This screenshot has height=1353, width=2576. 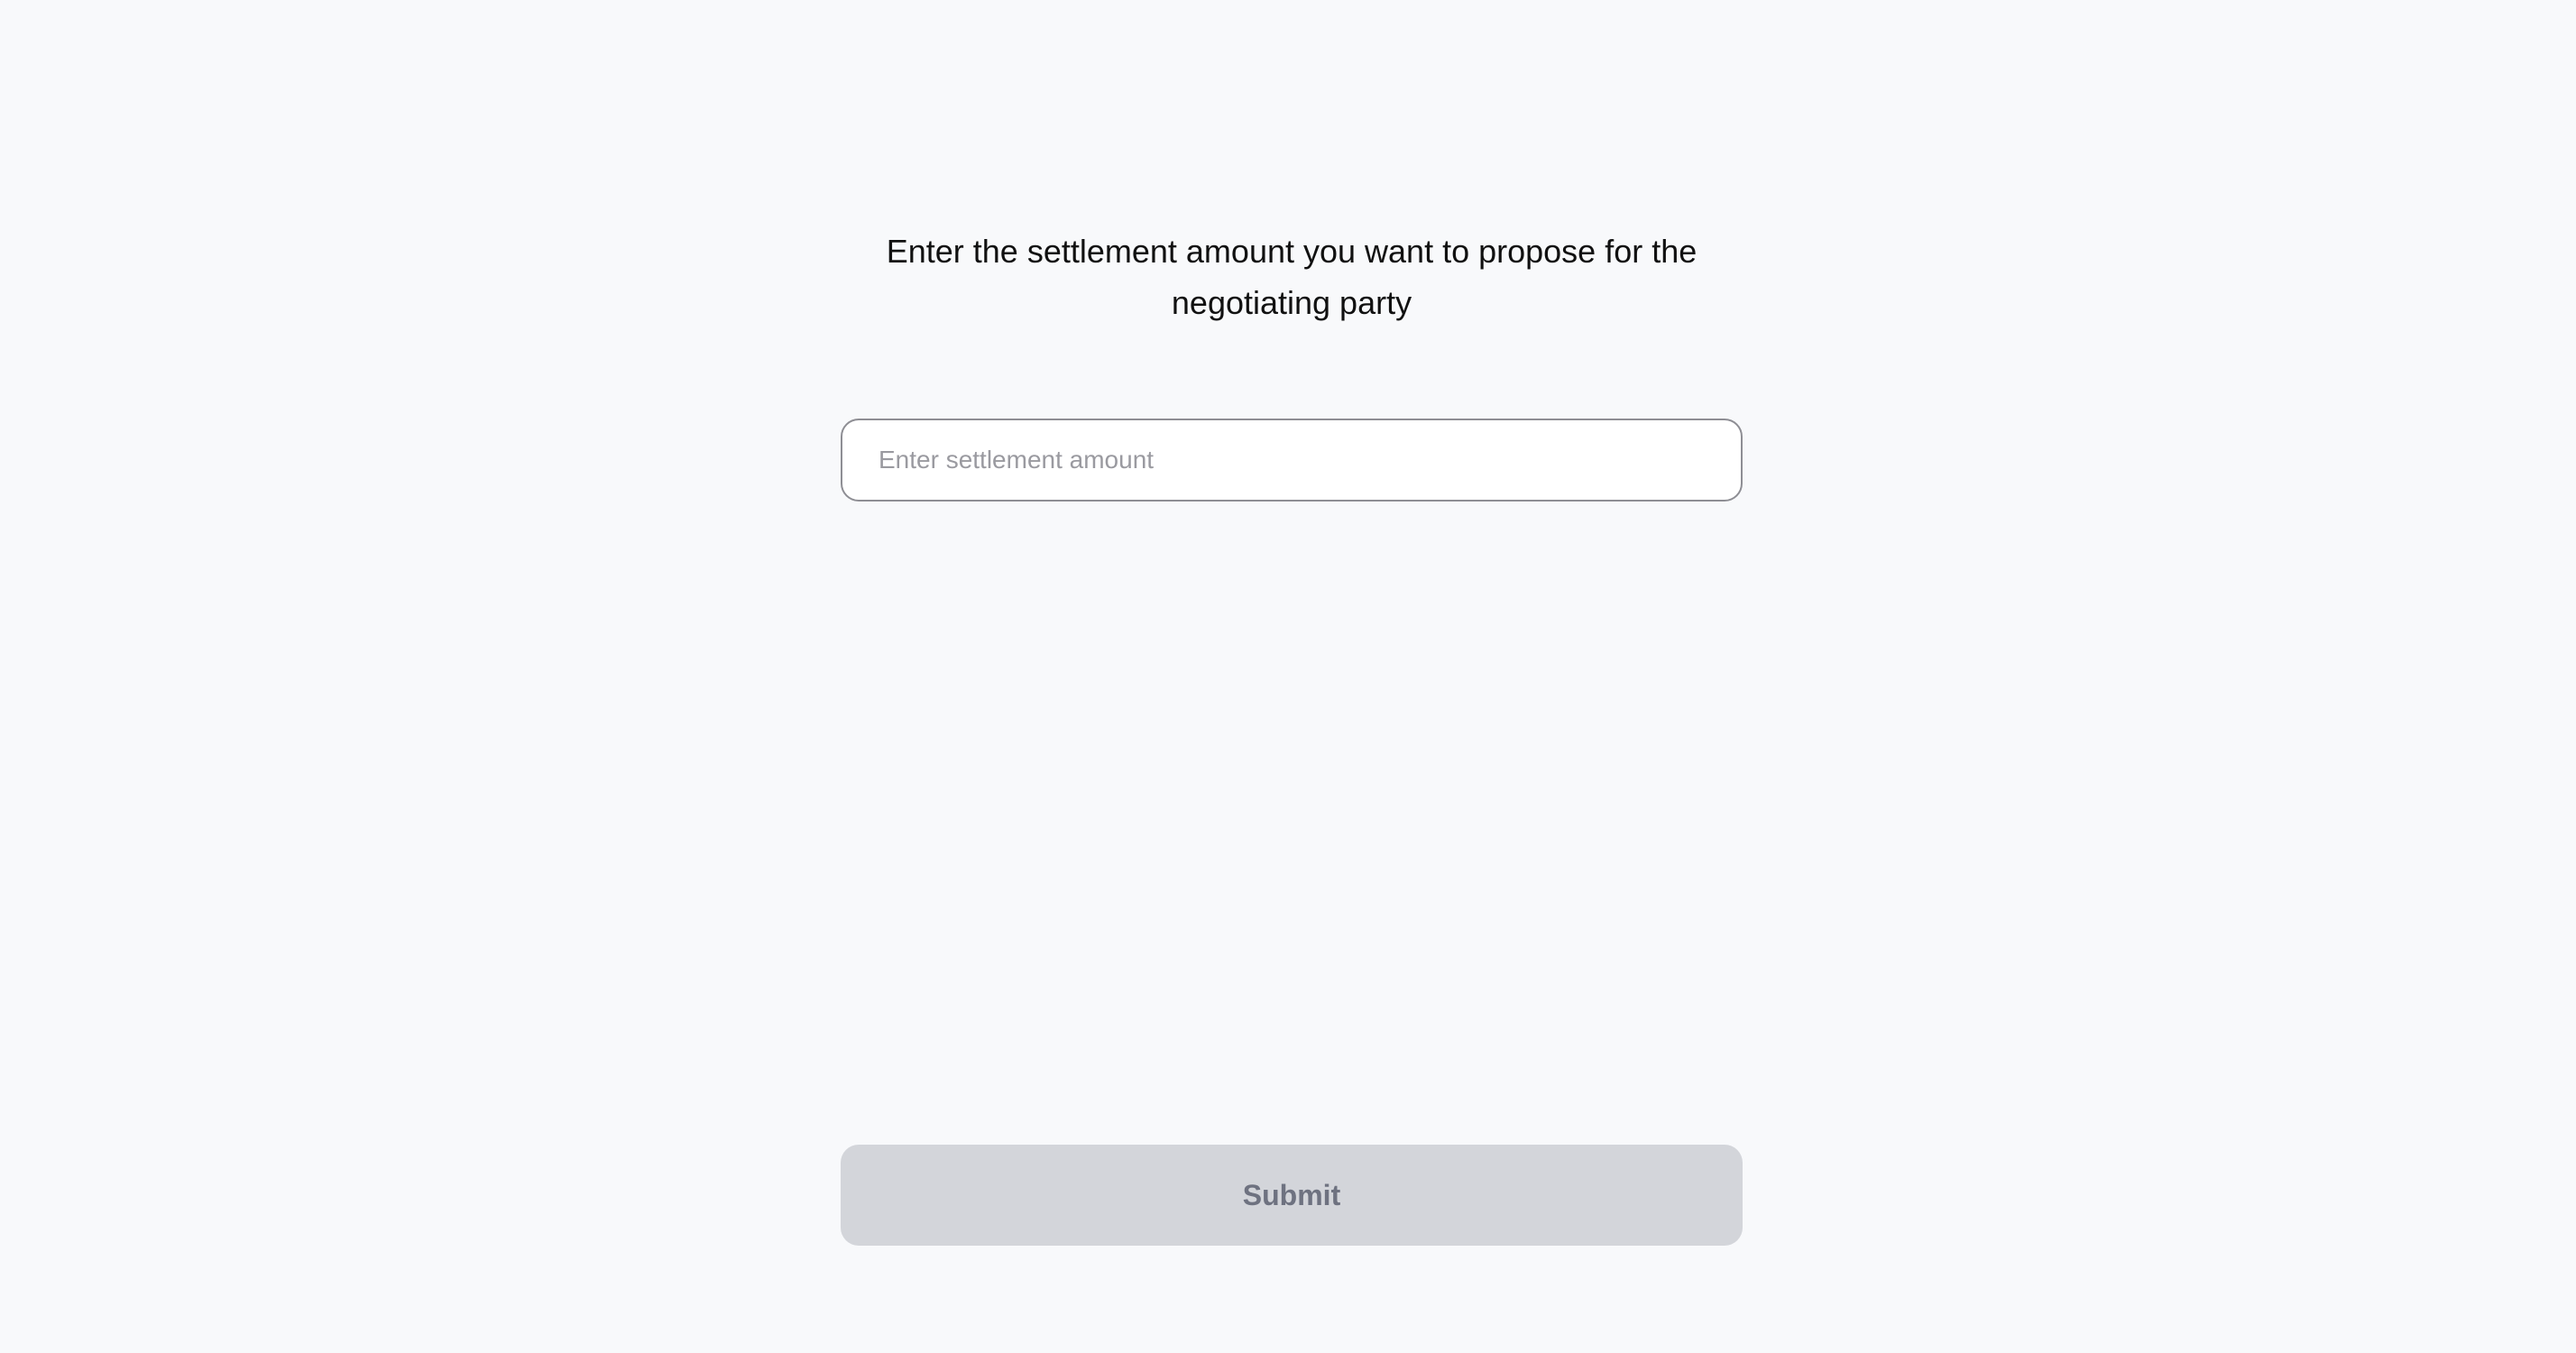 I want to click on settlement-amount-input, so click(x=1292, y=460).